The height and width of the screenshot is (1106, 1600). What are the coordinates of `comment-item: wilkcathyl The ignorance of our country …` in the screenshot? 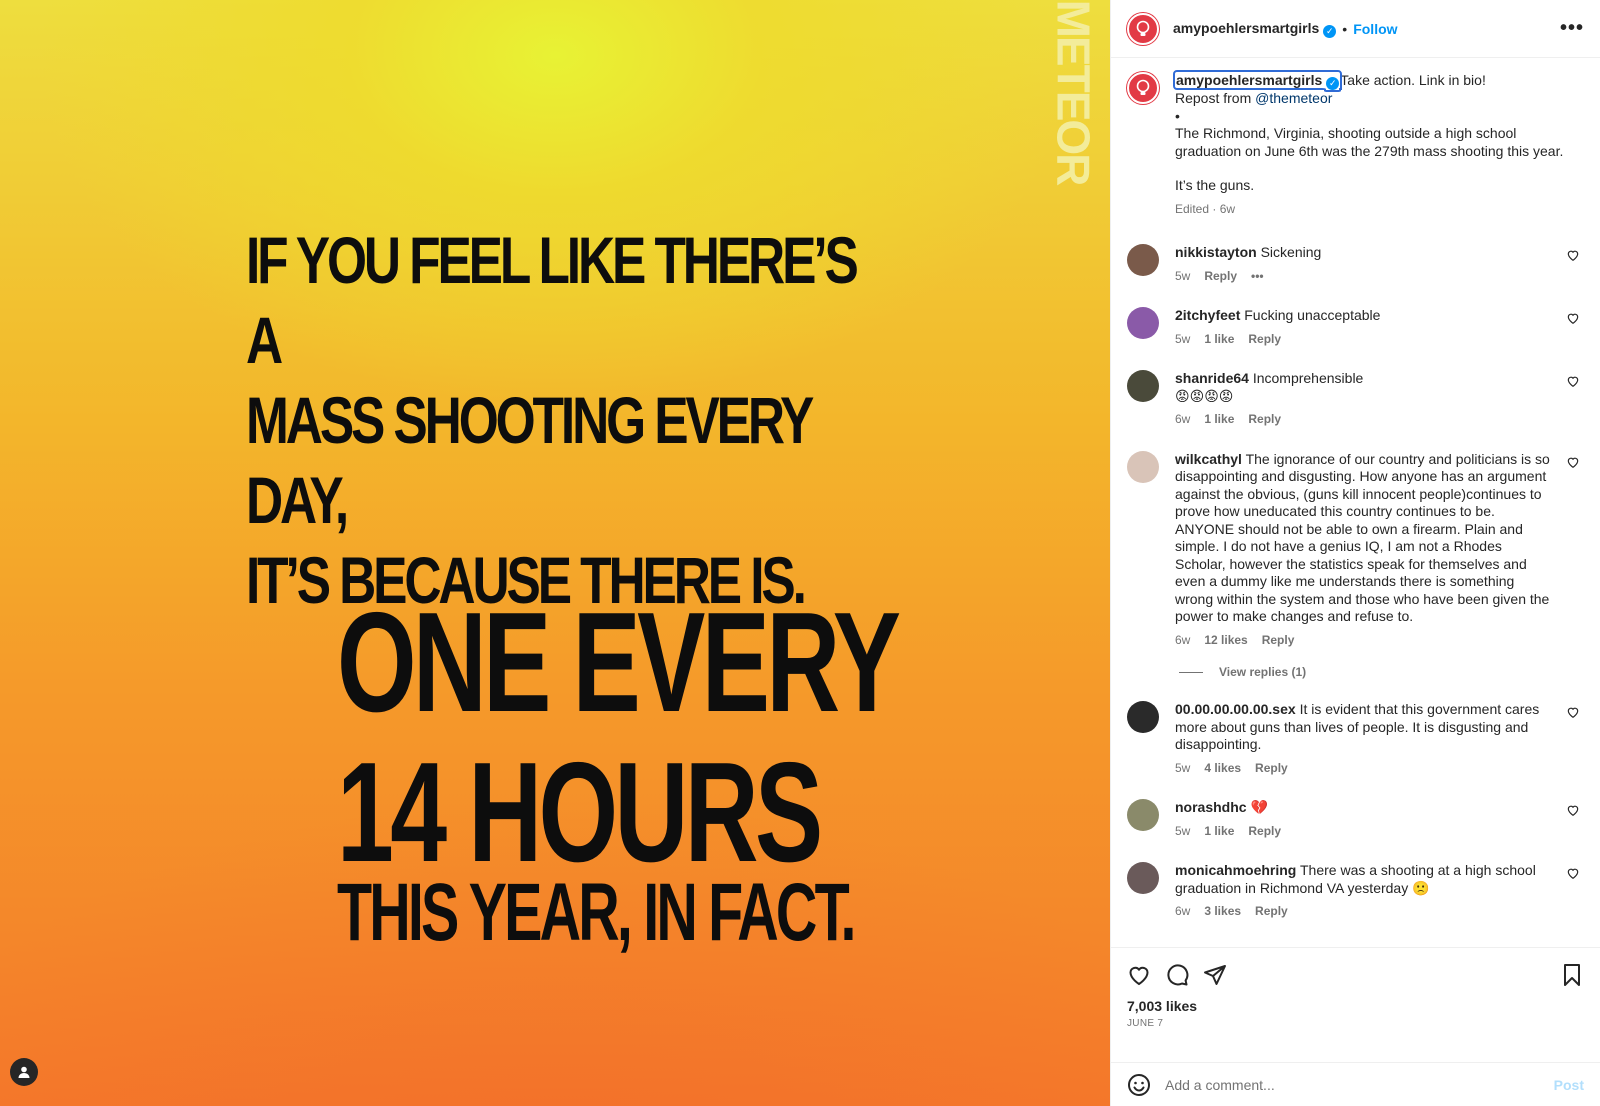 It's located at (1355, 550).